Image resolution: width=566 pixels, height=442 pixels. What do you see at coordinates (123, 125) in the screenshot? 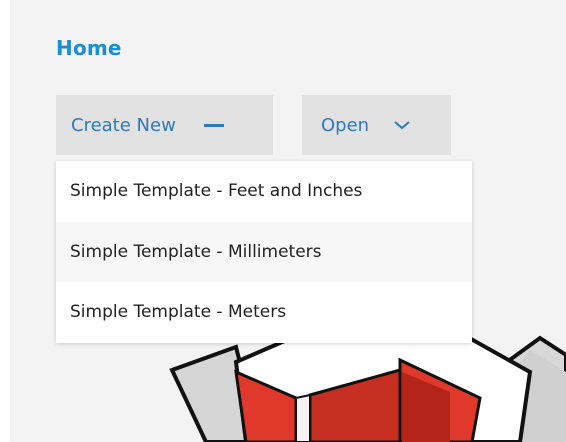
I see `create-new-label: Create New` at bounding box center [123, 125].